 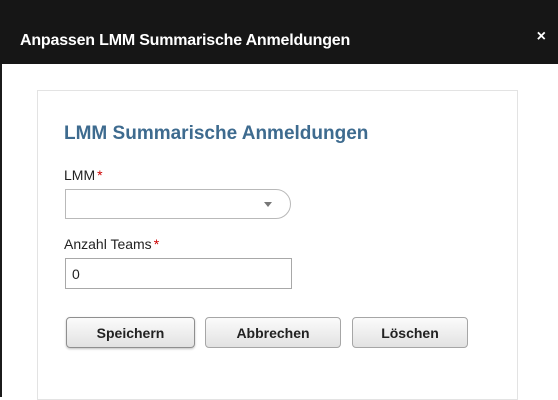 What do you see at coordinates (80, 175) in the screenshot?
I see `lmm-label-text: LMM` at bounding box center [80, 175].